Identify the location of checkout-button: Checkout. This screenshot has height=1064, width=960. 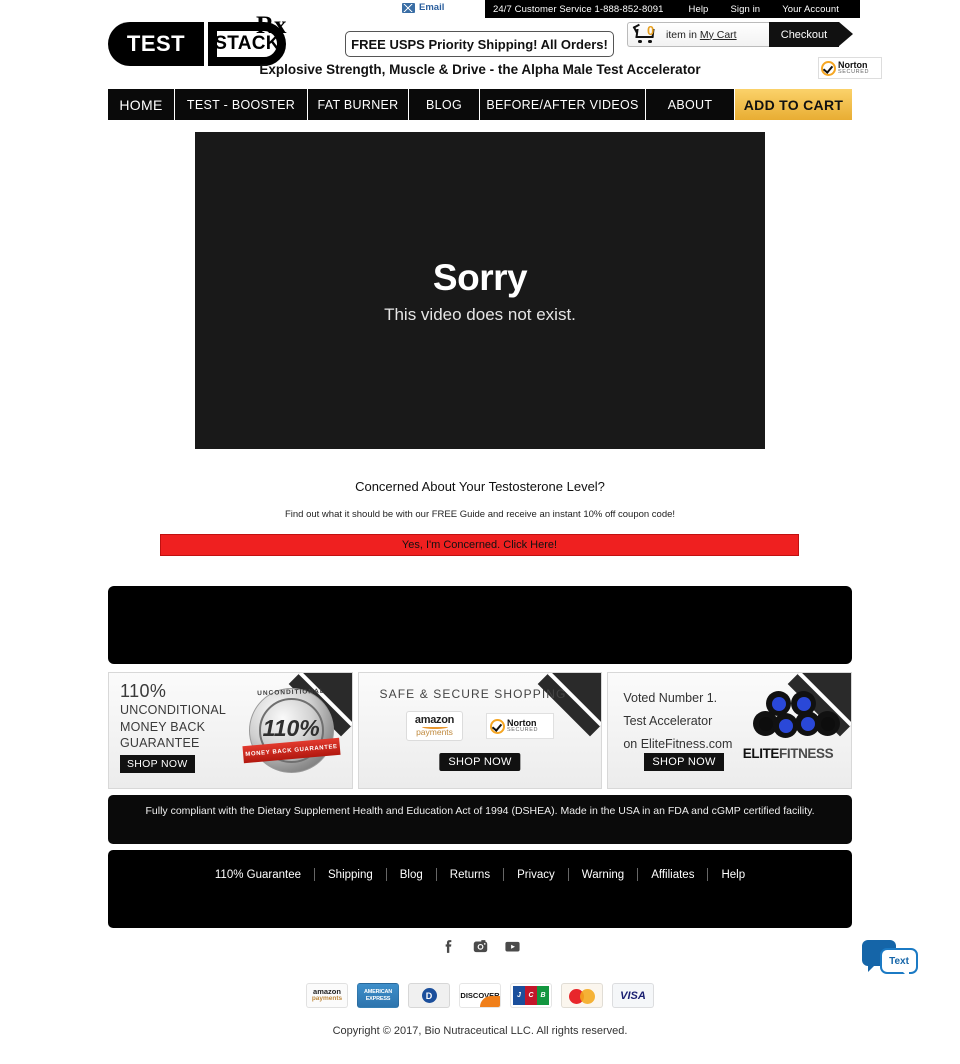
(804, 34).